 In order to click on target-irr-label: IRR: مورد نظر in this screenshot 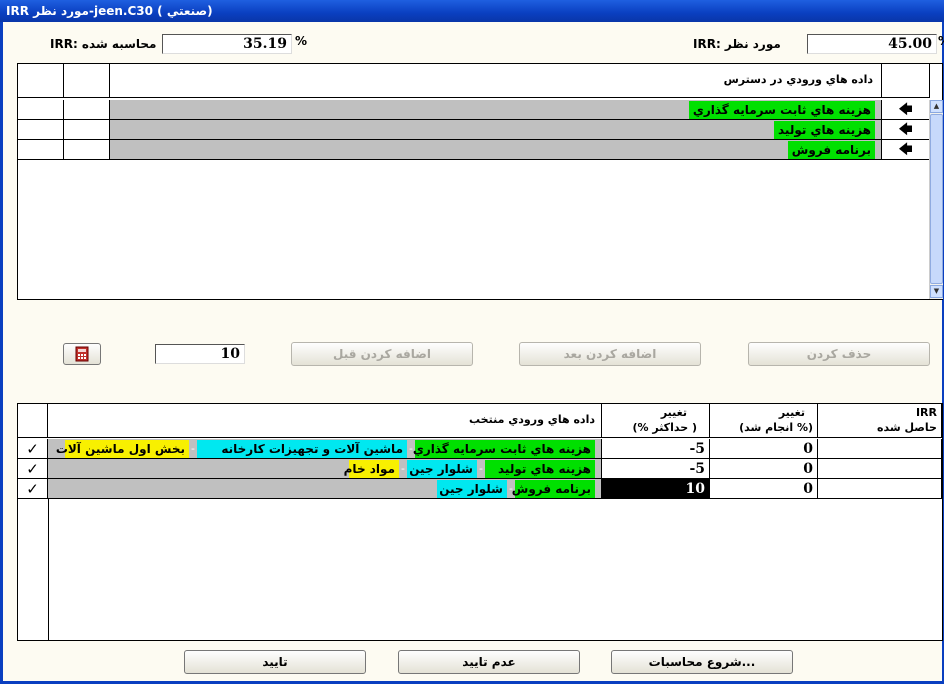, I will do `click(737, 44)`.